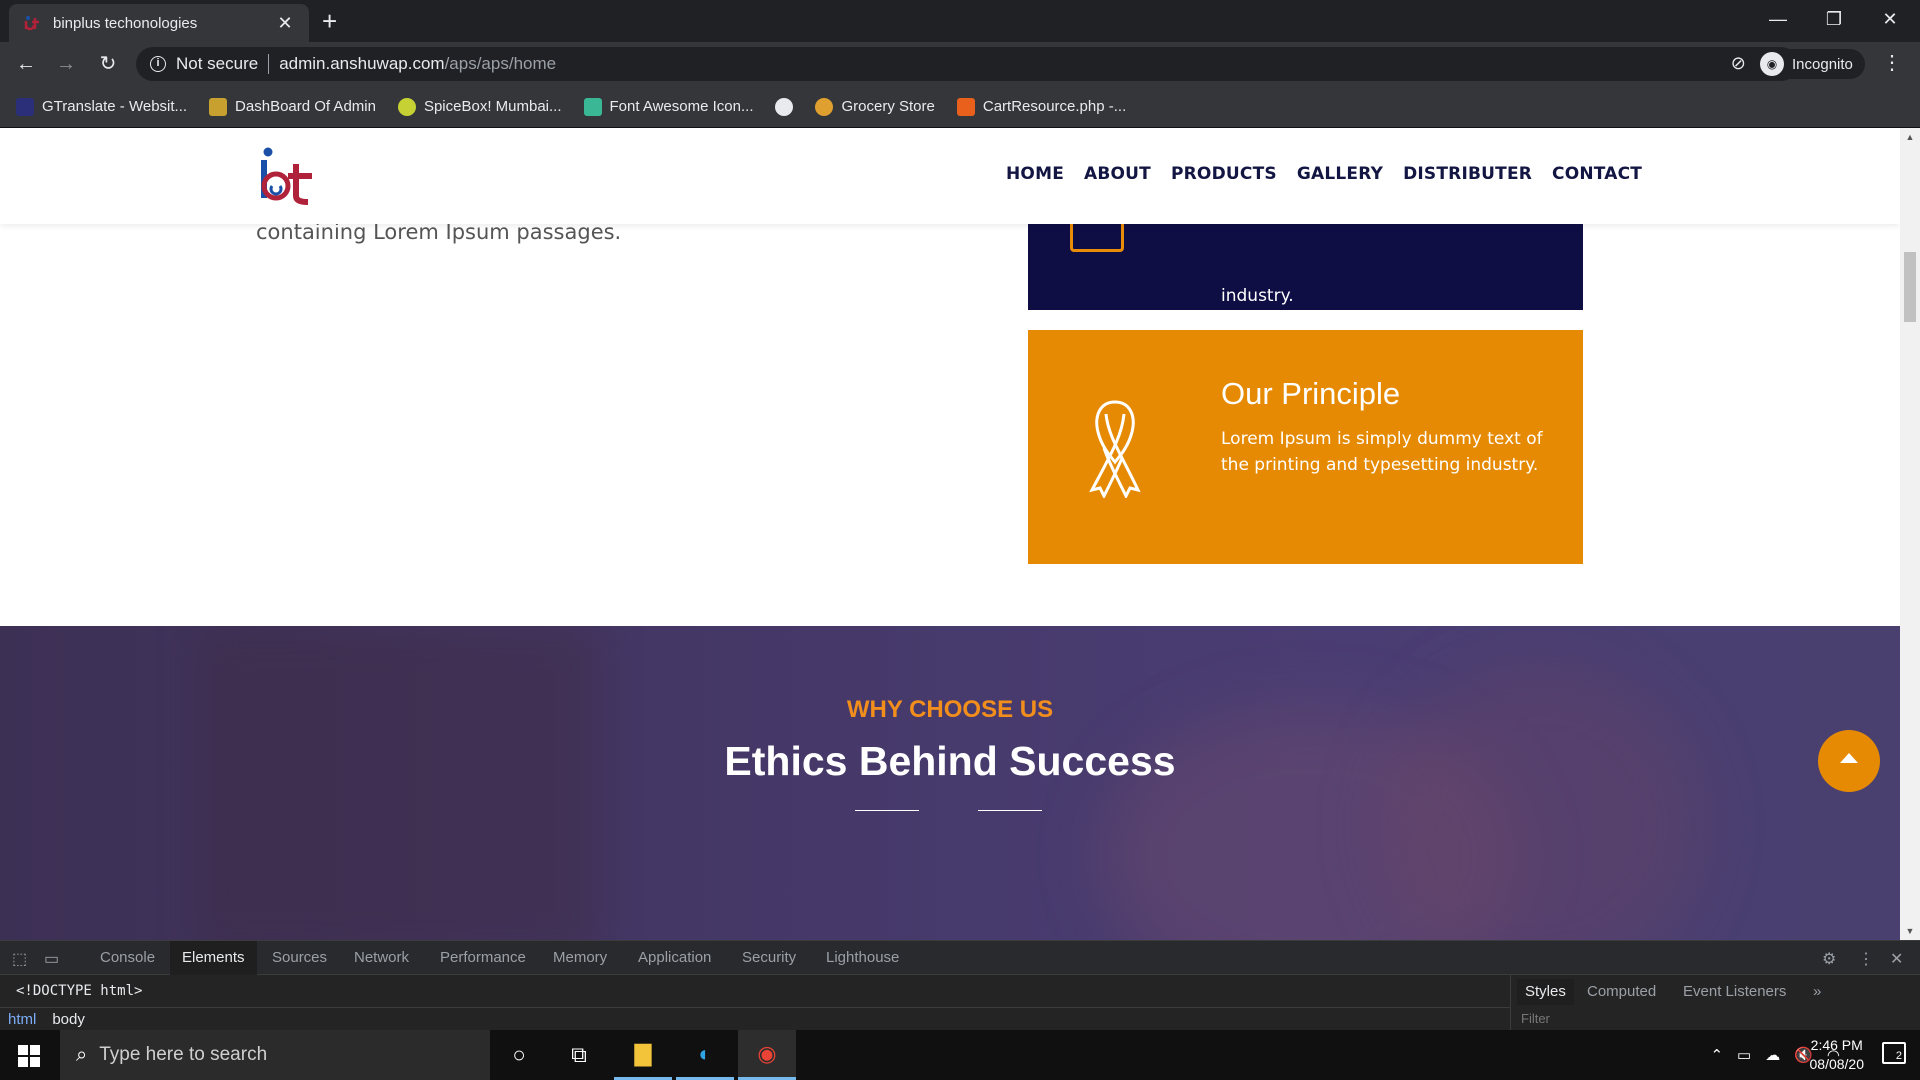 The height and width of the screenshot is (1080, 1920). What do you see at coordinates (1738, 63) in the screenshot?
I see `tracking-blocked-icon: ⊘` at bounding box center [1738, 63].